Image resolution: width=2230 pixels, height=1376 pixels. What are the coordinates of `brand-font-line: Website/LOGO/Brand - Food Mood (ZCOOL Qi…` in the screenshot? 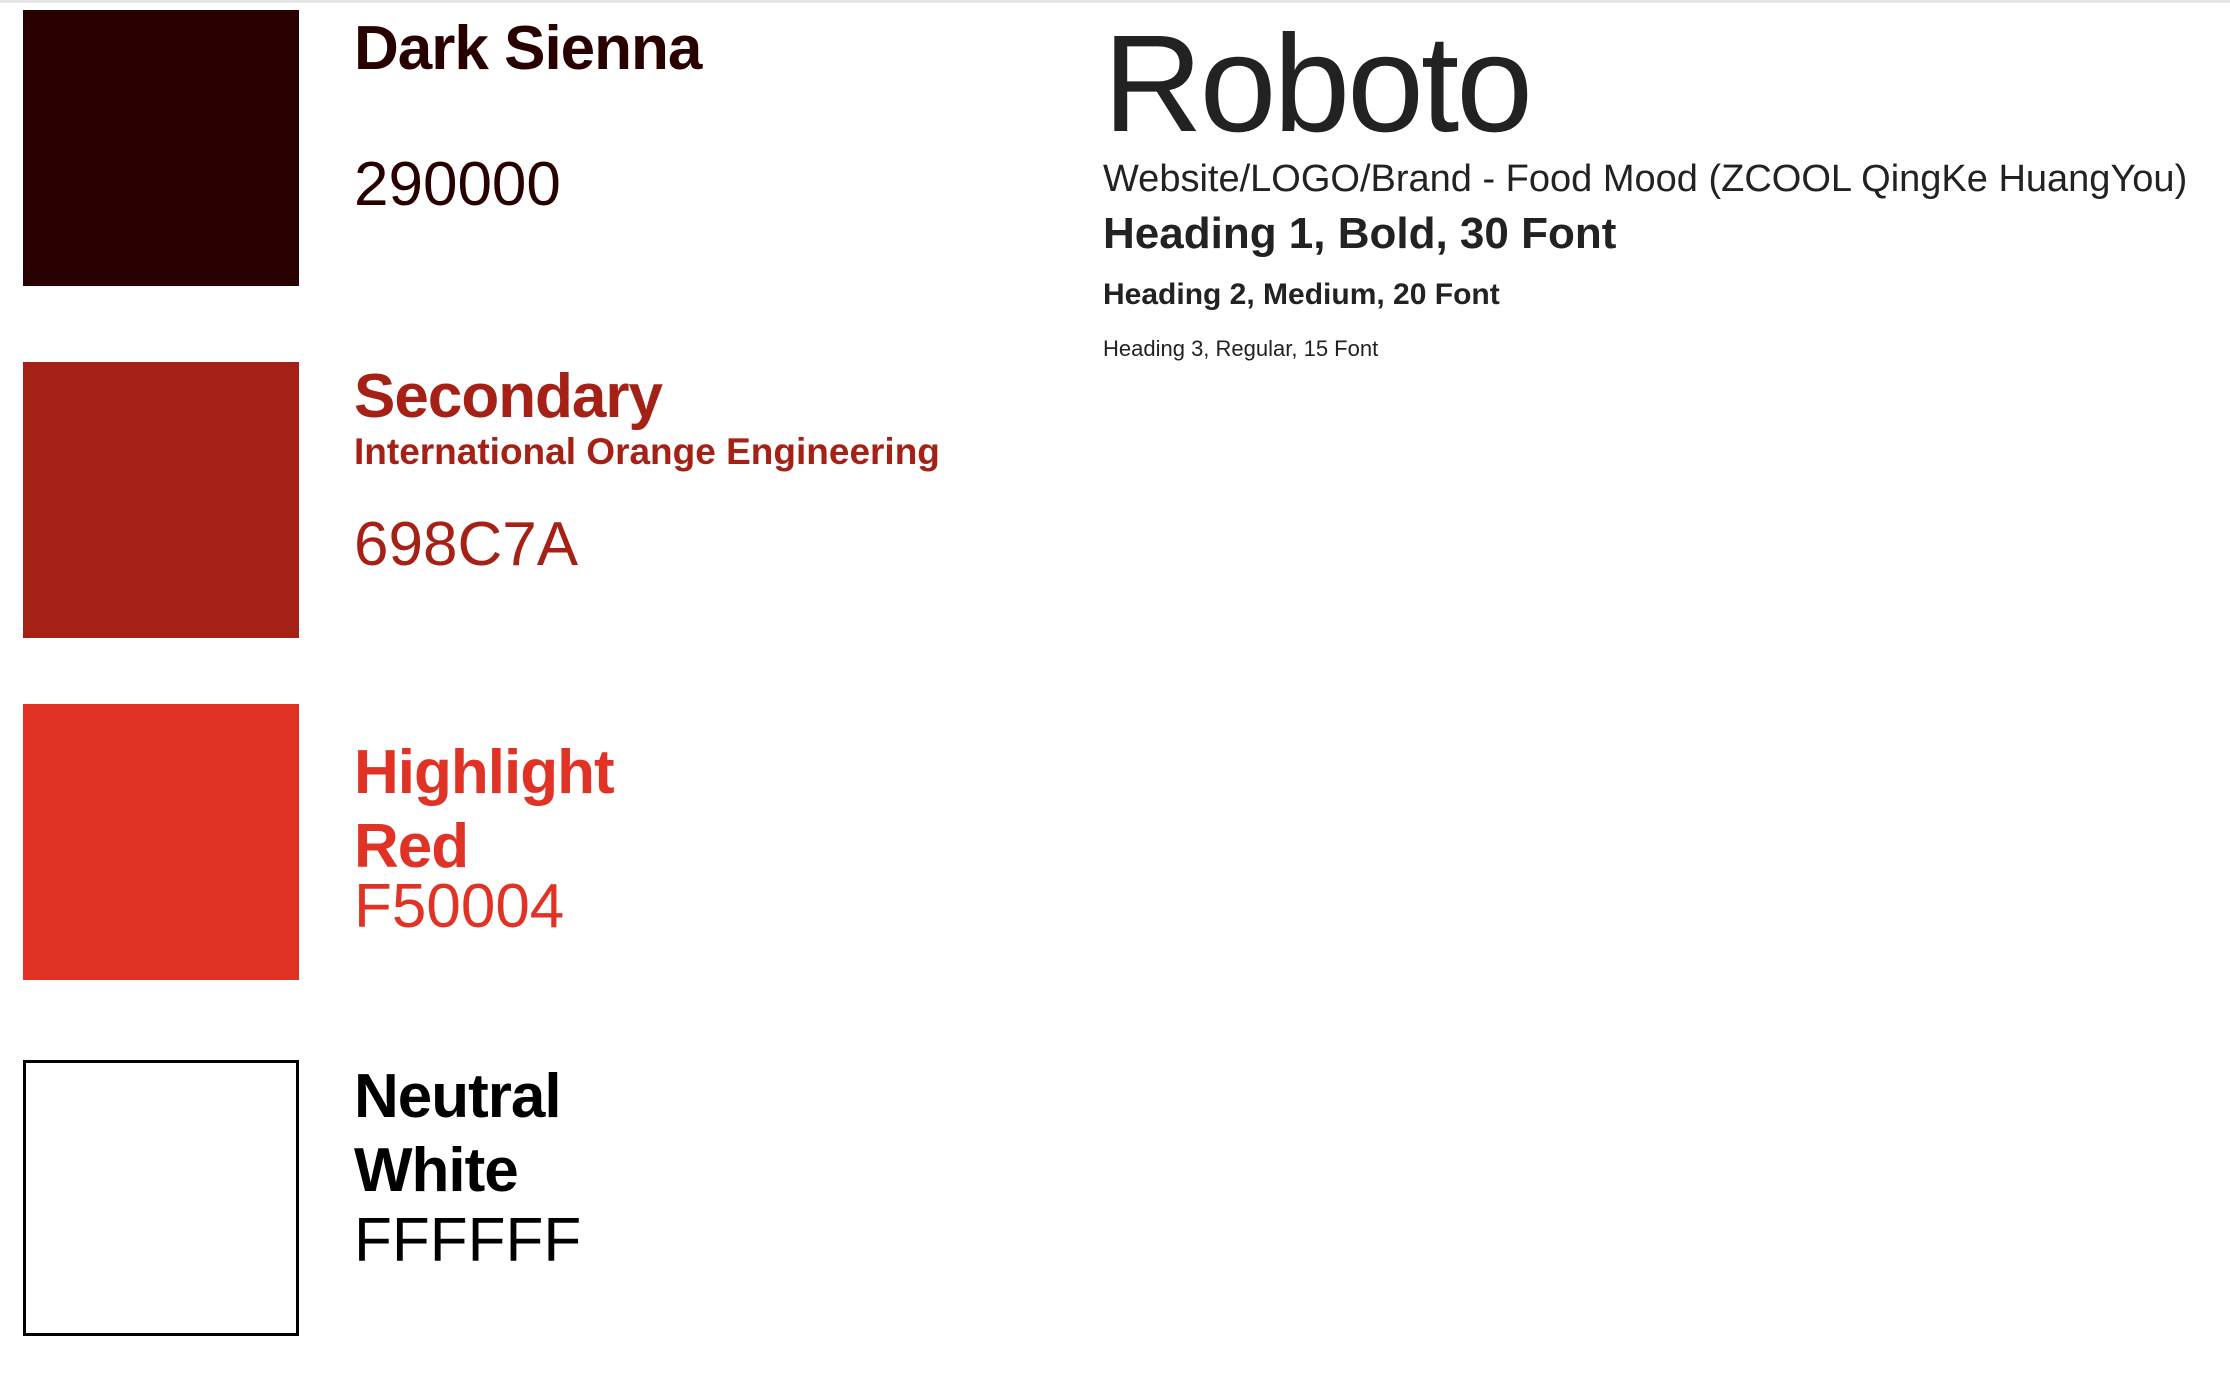 It's located at (1645, 179).